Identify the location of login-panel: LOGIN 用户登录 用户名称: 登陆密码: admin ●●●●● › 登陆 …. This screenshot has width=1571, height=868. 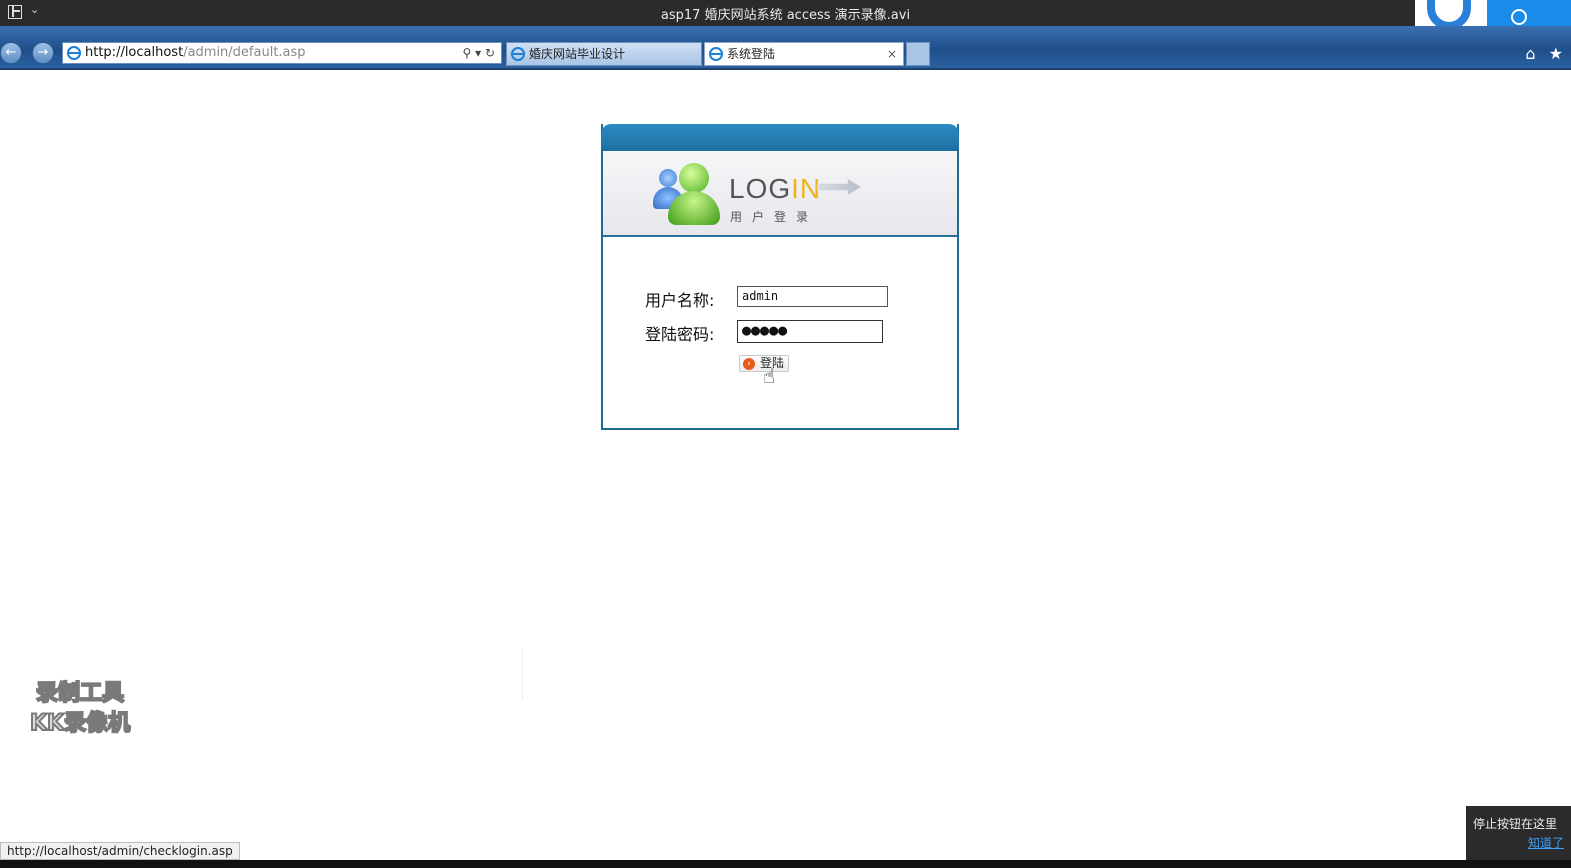
(780, 277).